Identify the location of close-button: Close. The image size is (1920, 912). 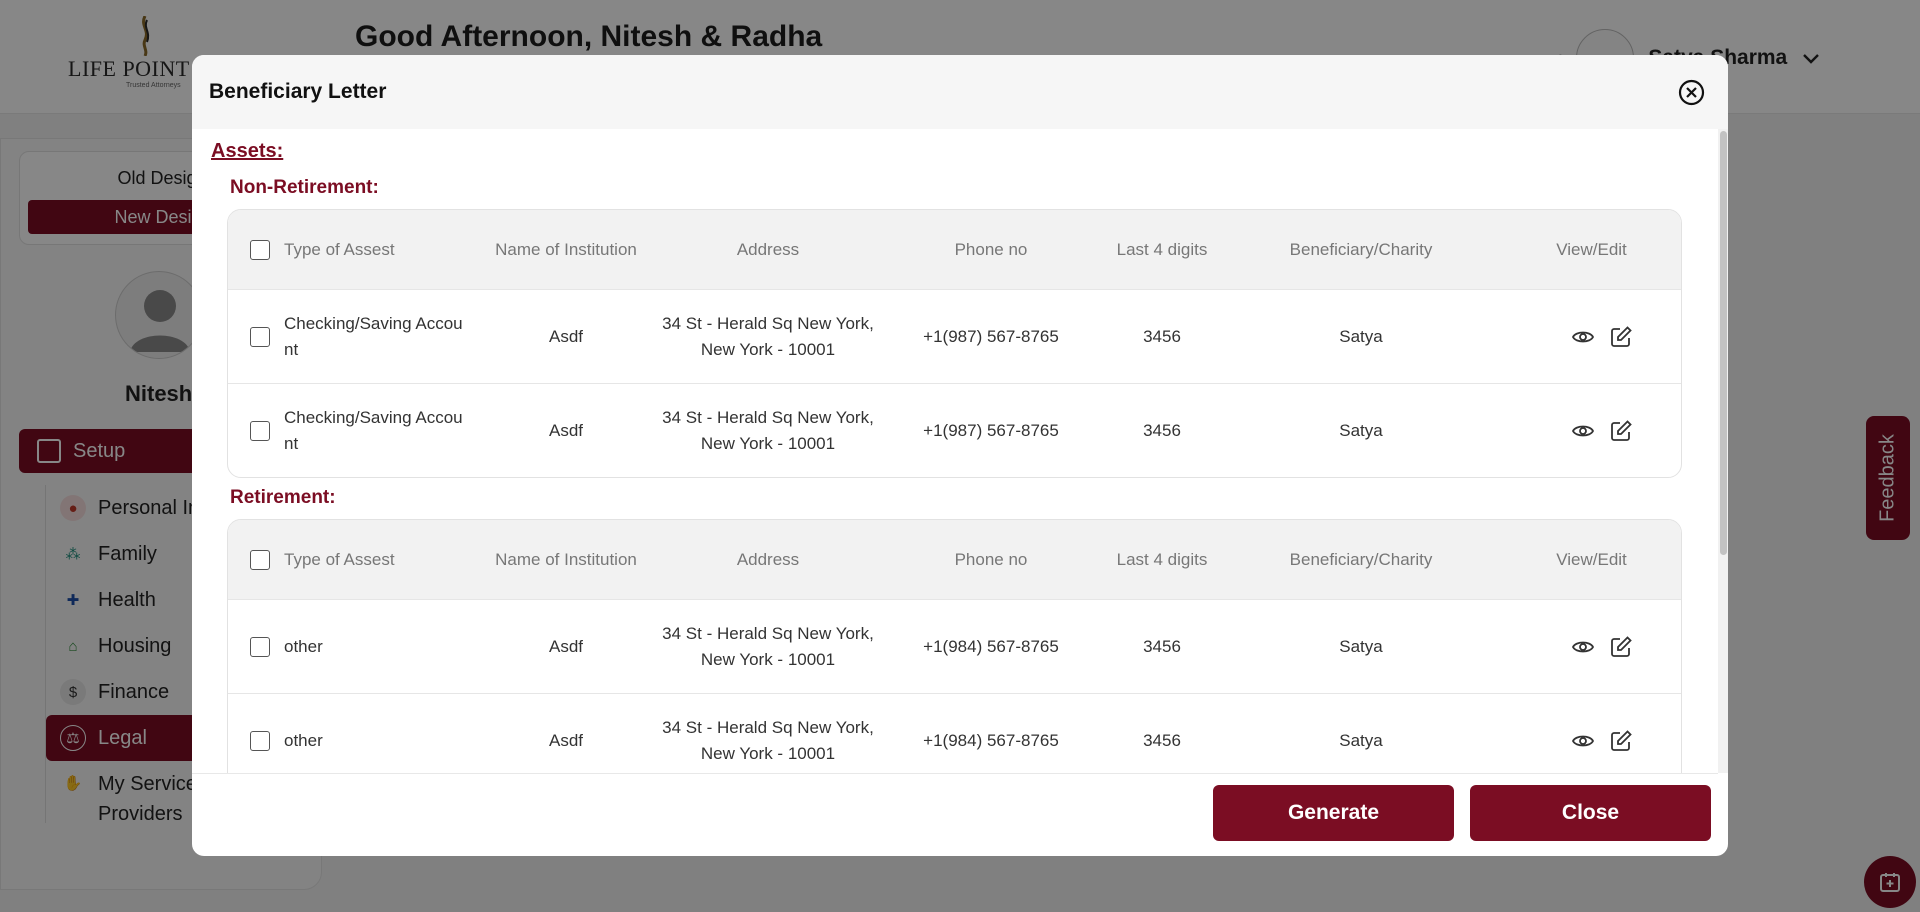
(1590, 813).